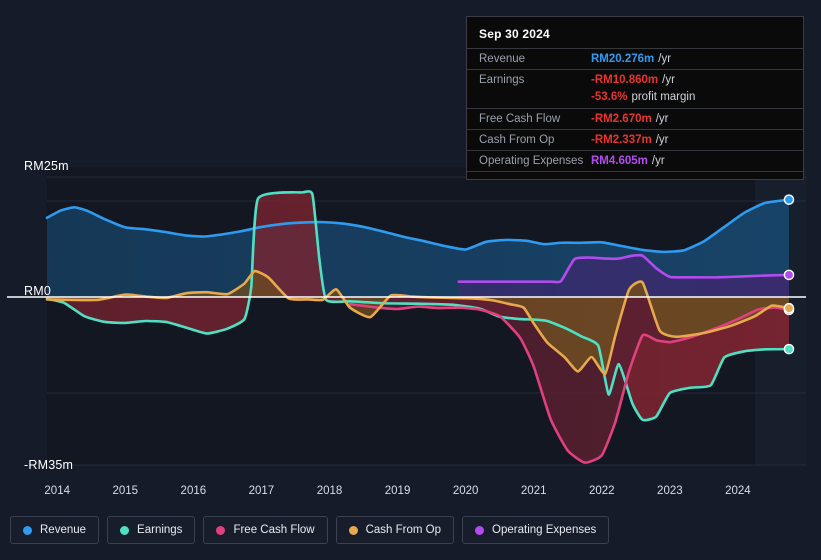 Image resolution: width=821 pixels, height=560 pixels. I want to click on legend-item-label: Free Cash Flow, so click(274, 530).